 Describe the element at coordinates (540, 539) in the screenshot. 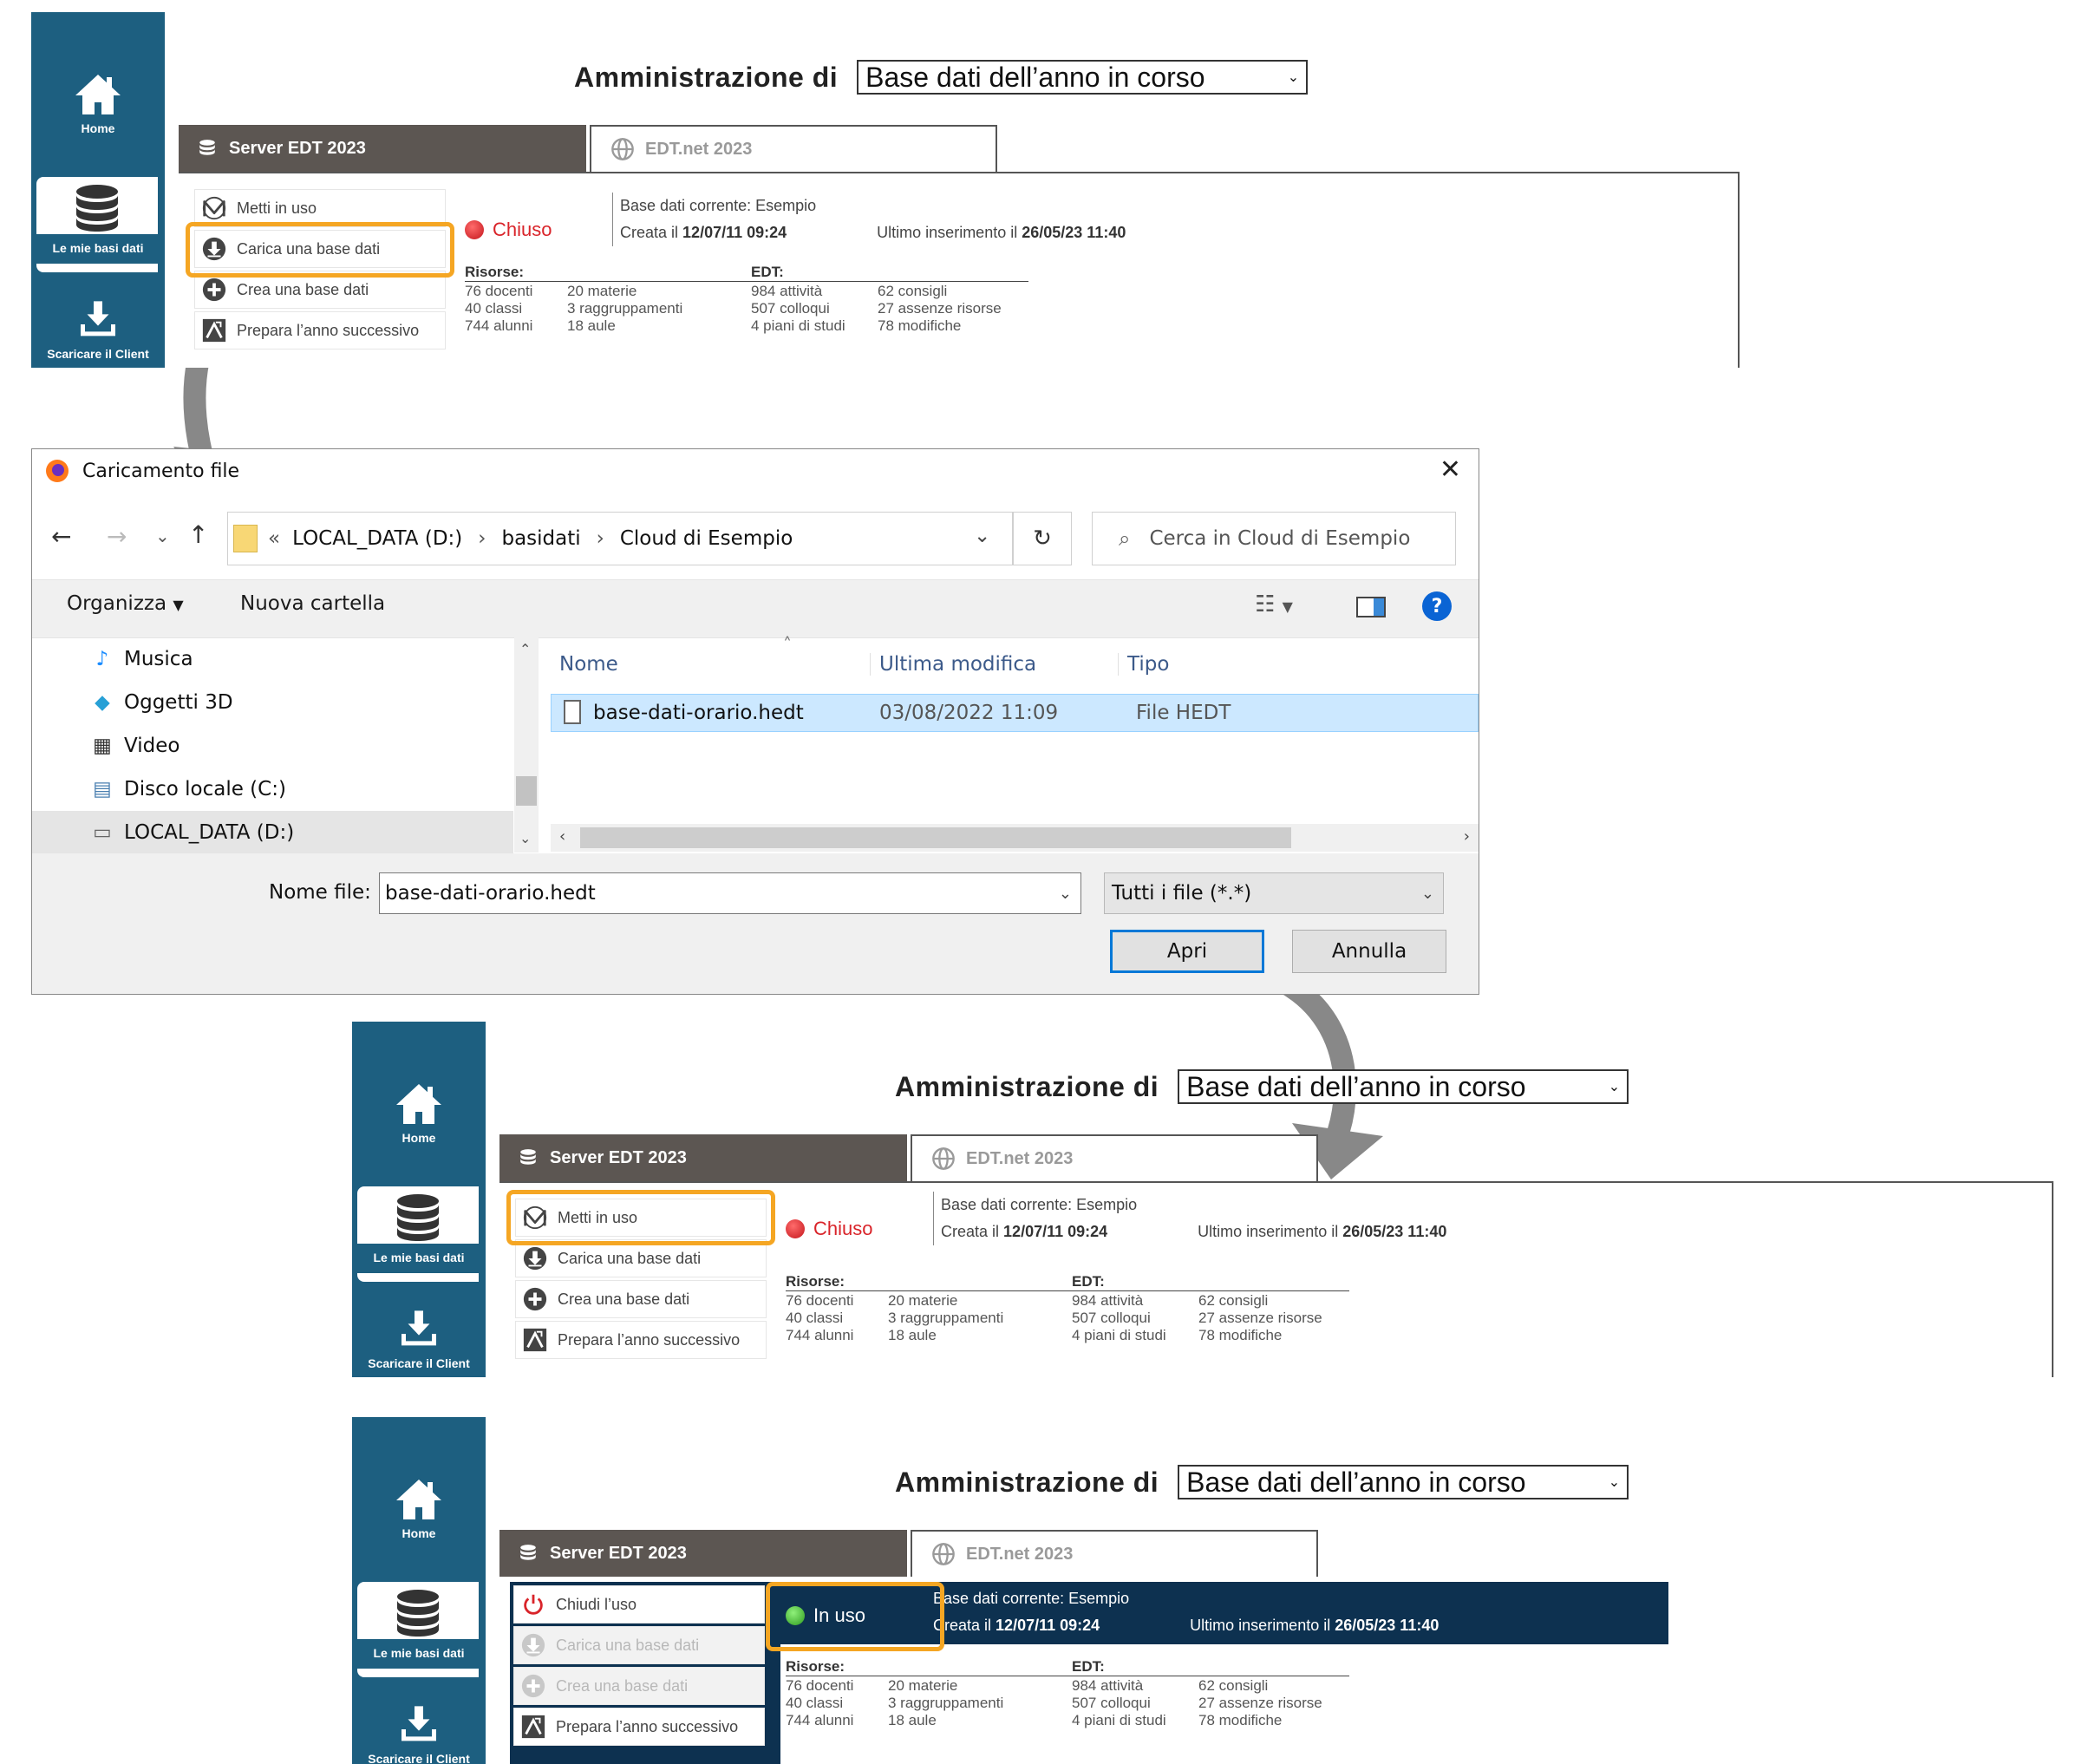

I see `breadcrumb-folder: basidati` at that location.